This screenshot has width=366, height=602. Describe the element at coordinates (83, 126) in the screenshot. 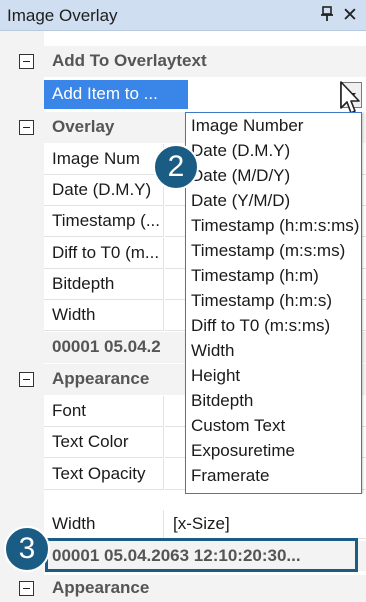

I see `category-label: Overlay` at that location.